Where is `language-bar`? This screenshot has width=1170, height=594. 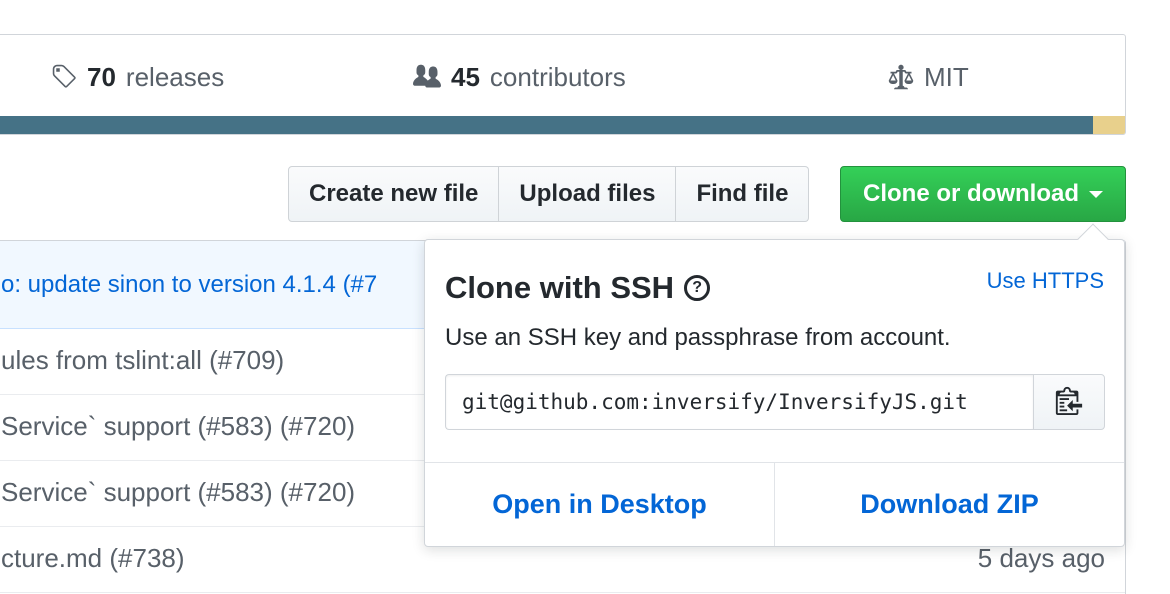 language-bar is located at coordinates (562, 125).